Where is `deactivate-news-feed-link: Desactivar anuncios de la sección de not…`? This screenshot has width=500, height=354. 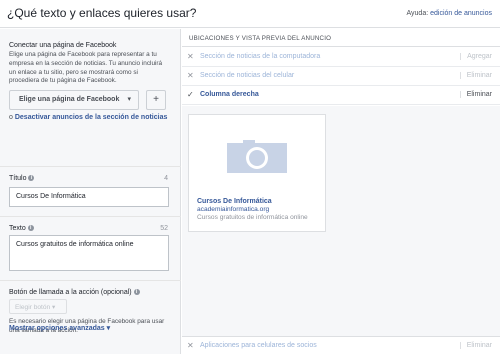
deactivate-news-feed-link: Desactivar anuncios de la sección de not… is located at coordinates (91, 117).